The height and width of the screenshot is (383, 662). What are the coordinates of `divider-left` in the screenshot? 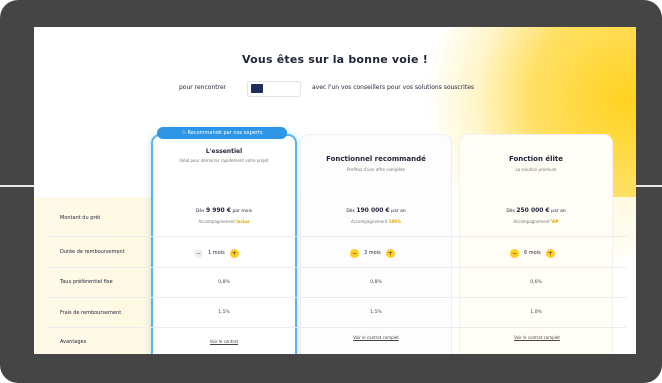 It's located at (18, 186).